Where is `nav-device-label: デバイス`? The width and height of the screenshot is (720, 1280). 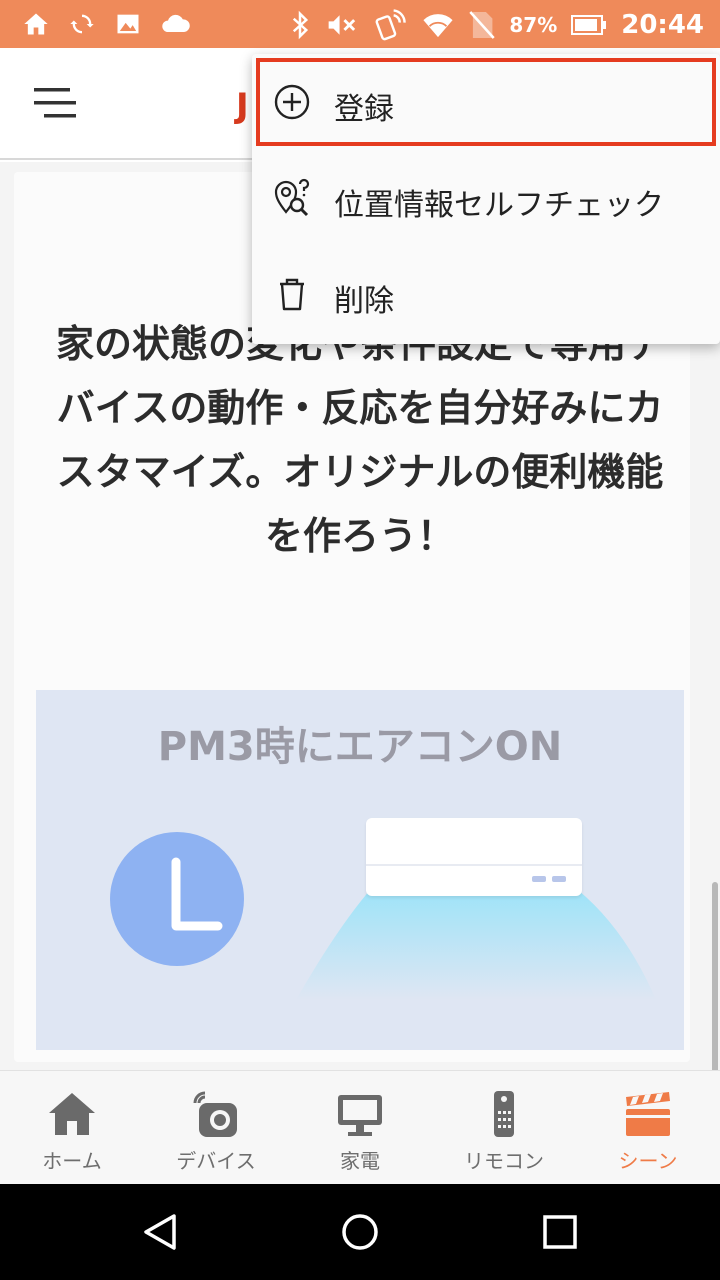
nav-device-label: デバイス is located at coordinates (216, 1161).